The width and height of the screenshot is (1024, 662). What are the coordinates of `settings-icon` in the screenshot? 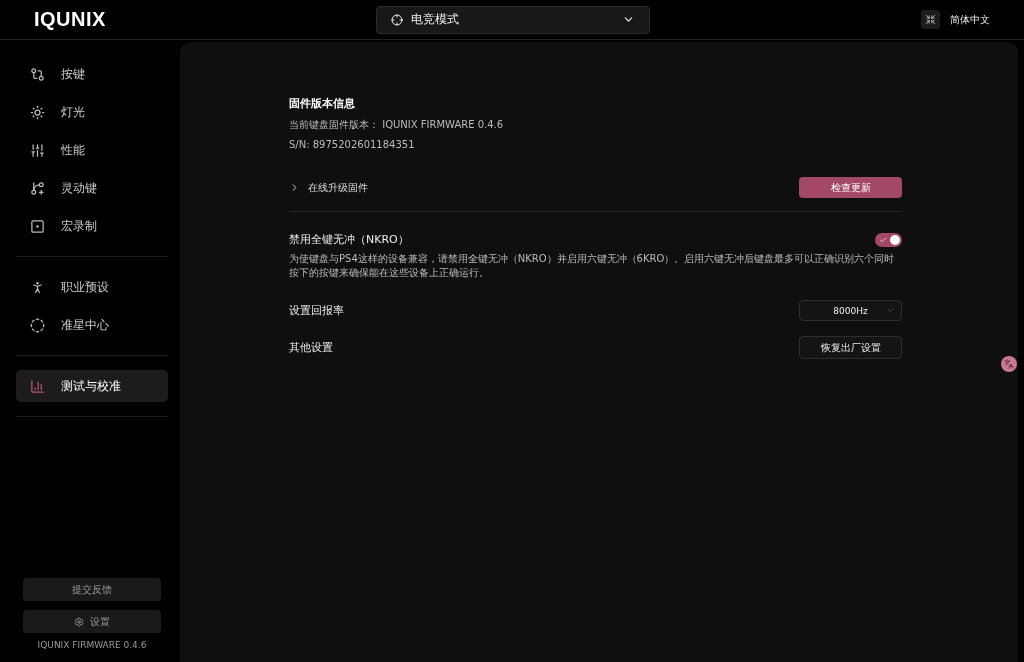 It's located at (79, 621).